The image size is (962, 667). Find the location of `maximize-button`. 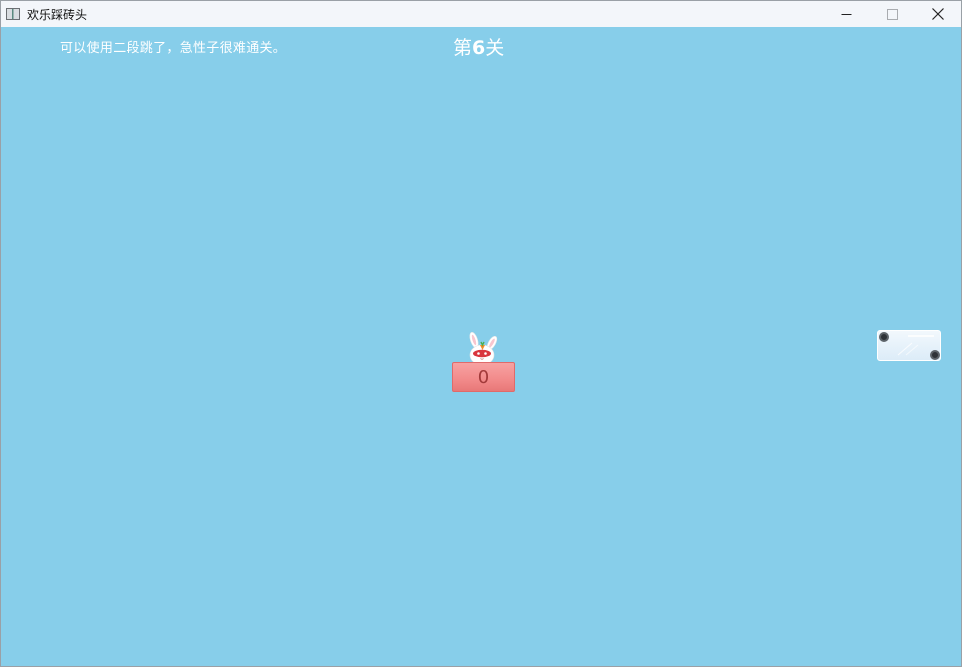

maximize-button is located at coordinates (892, 14).